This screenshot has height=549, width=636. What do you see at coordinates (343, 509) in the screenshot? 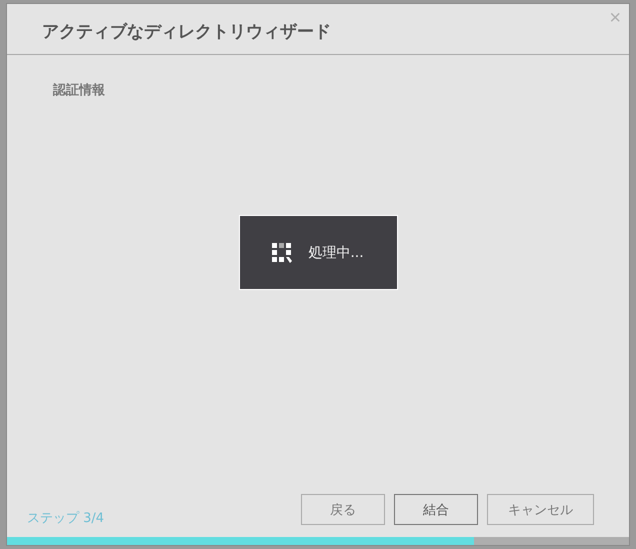
I see `dialog-button: 戻る` at bounding box center [343, 509].